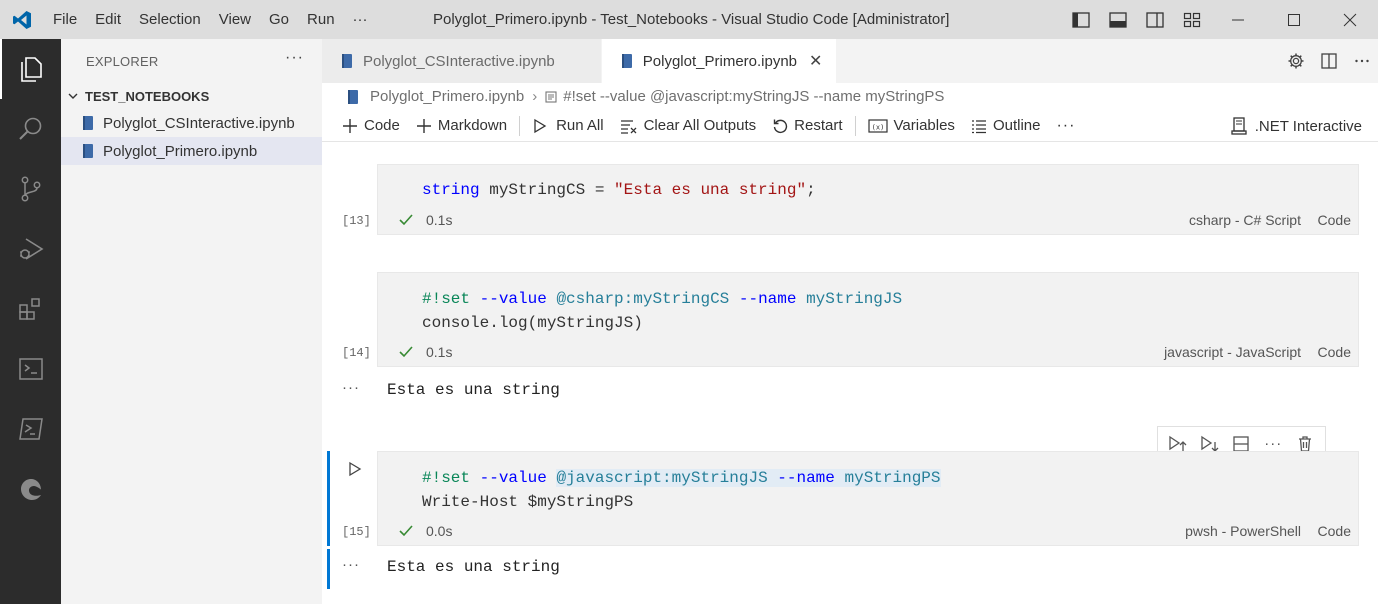 Image resolution: width=1378 pixels, height=604 pixels. Describe the element at coordinates (356, 532) in the screenshot. I see `execution-count: [15]` at that location.